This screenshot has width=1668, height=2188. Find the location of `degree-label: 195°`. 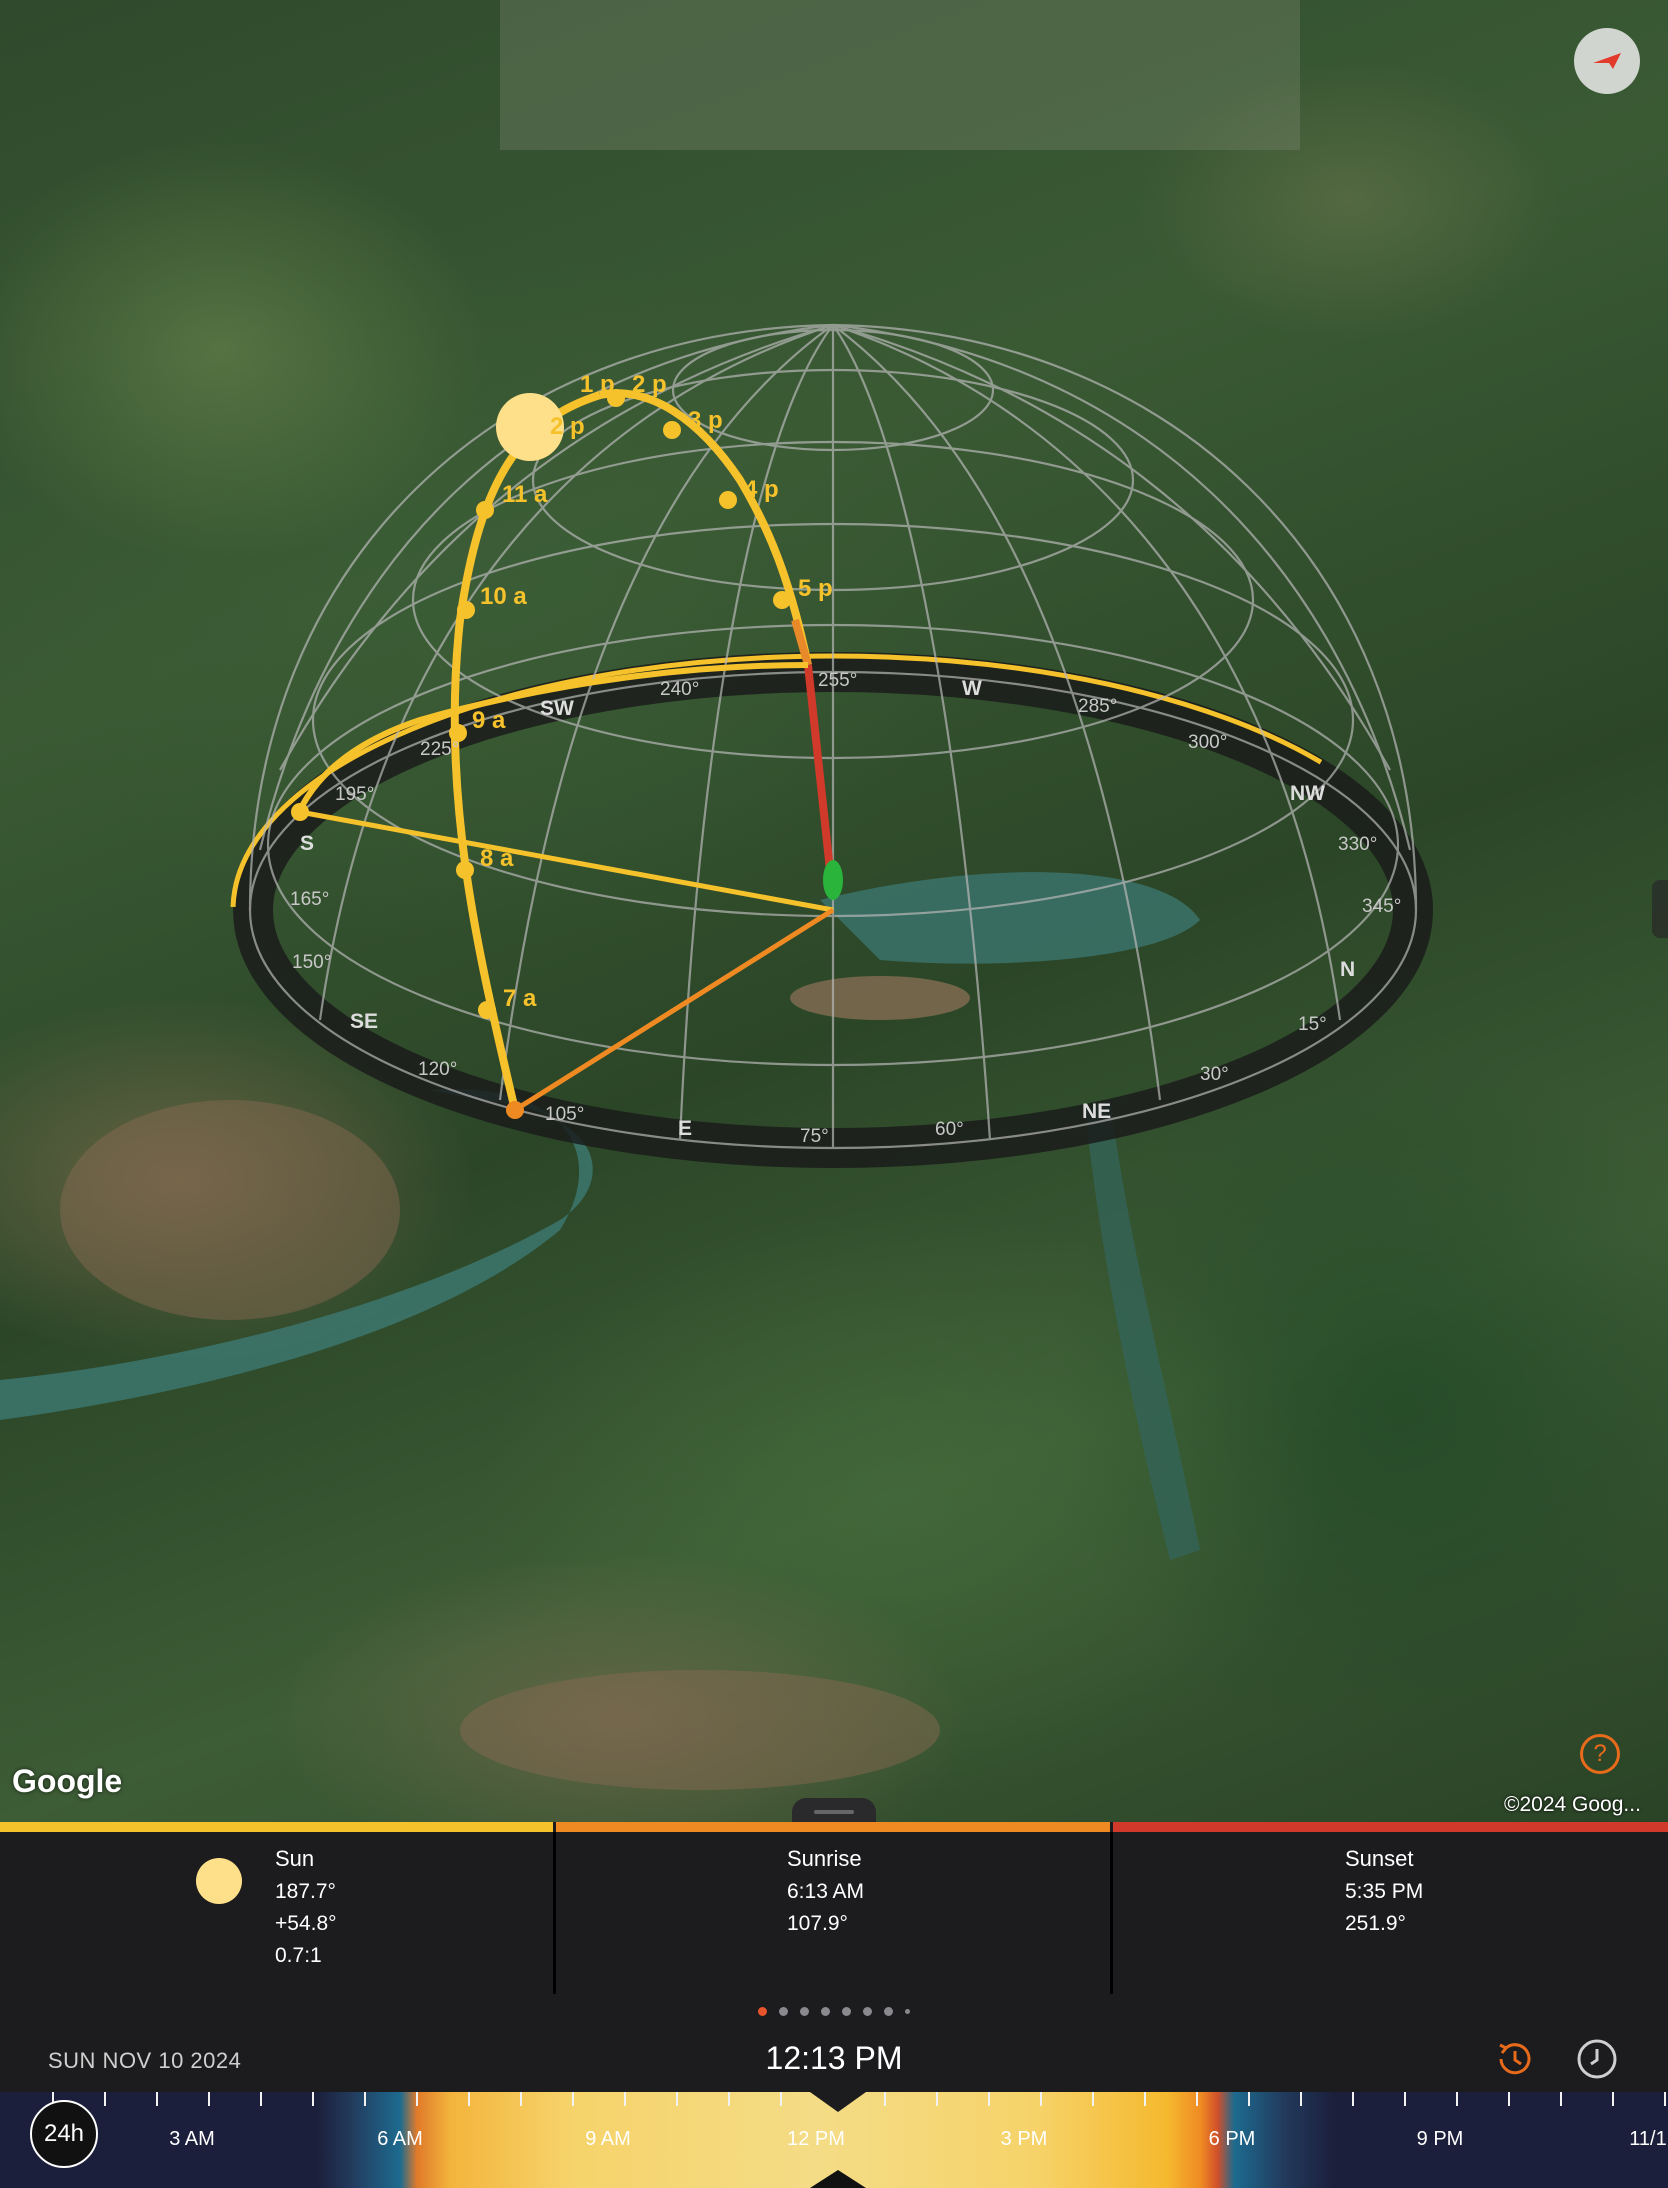

degree-label: 195° is located at coordinates (354, 794).